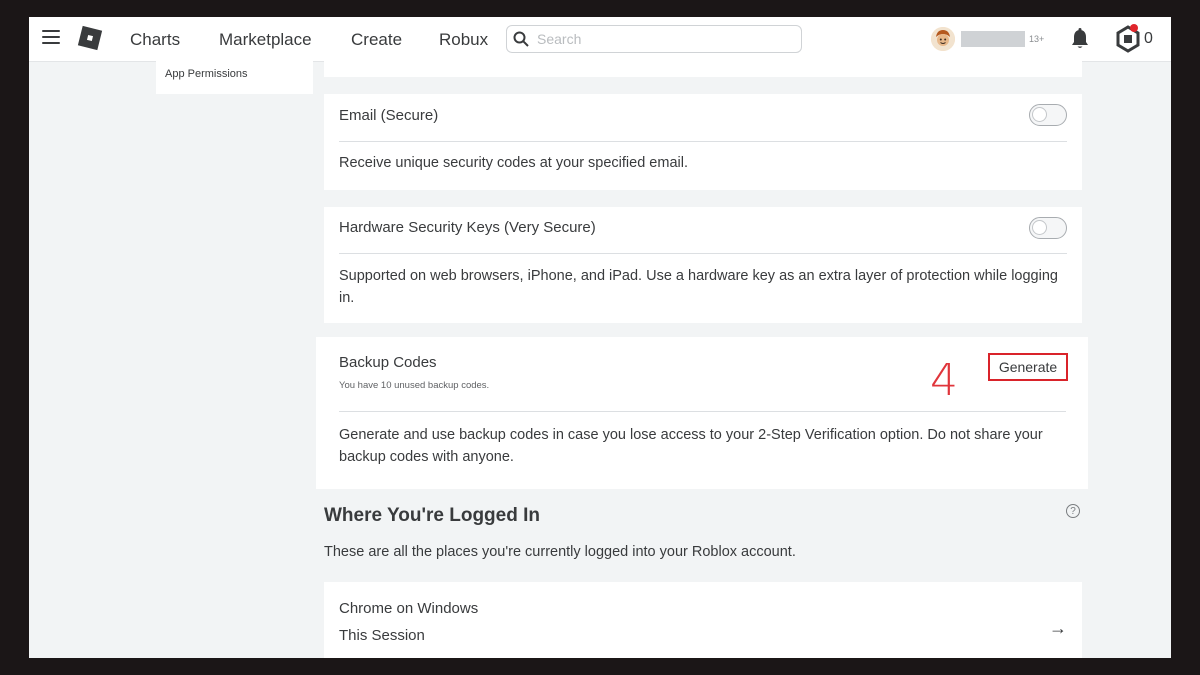  Describe the element at coordinates (51, 37) in the screenshot. I see `menu-icon` at that location.